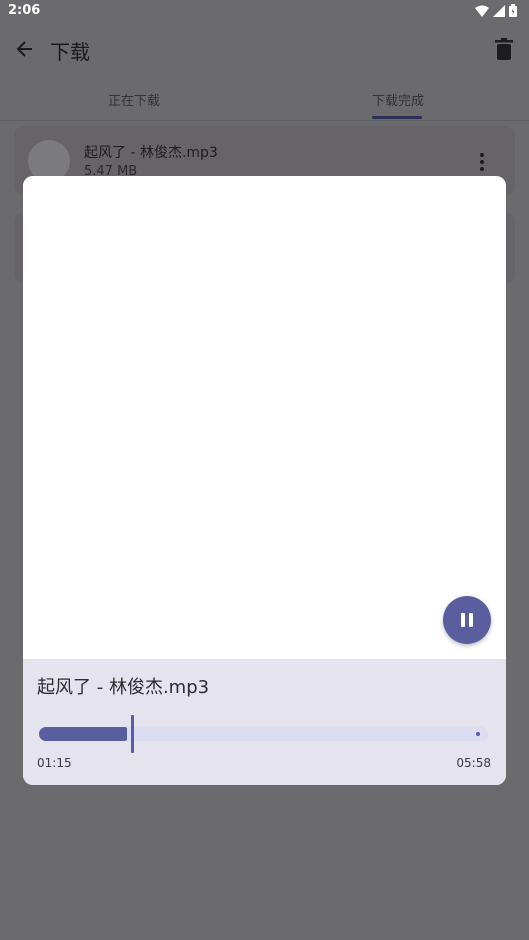  I want to click on delete-icon, so click(504, 49).